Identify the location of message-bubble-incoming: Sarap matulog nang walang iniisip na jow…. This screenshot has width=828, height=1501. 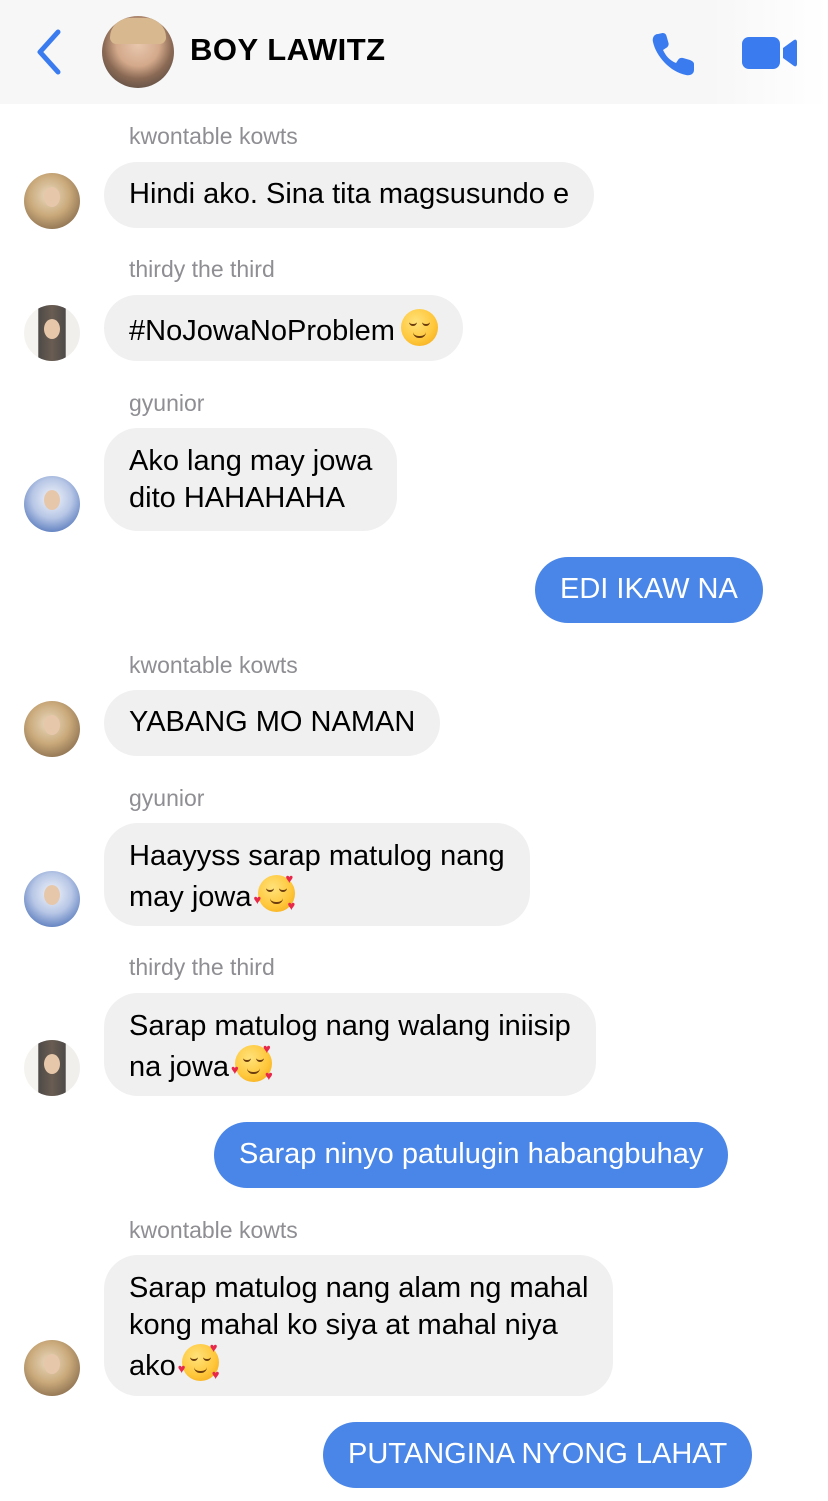
(350, 1044).